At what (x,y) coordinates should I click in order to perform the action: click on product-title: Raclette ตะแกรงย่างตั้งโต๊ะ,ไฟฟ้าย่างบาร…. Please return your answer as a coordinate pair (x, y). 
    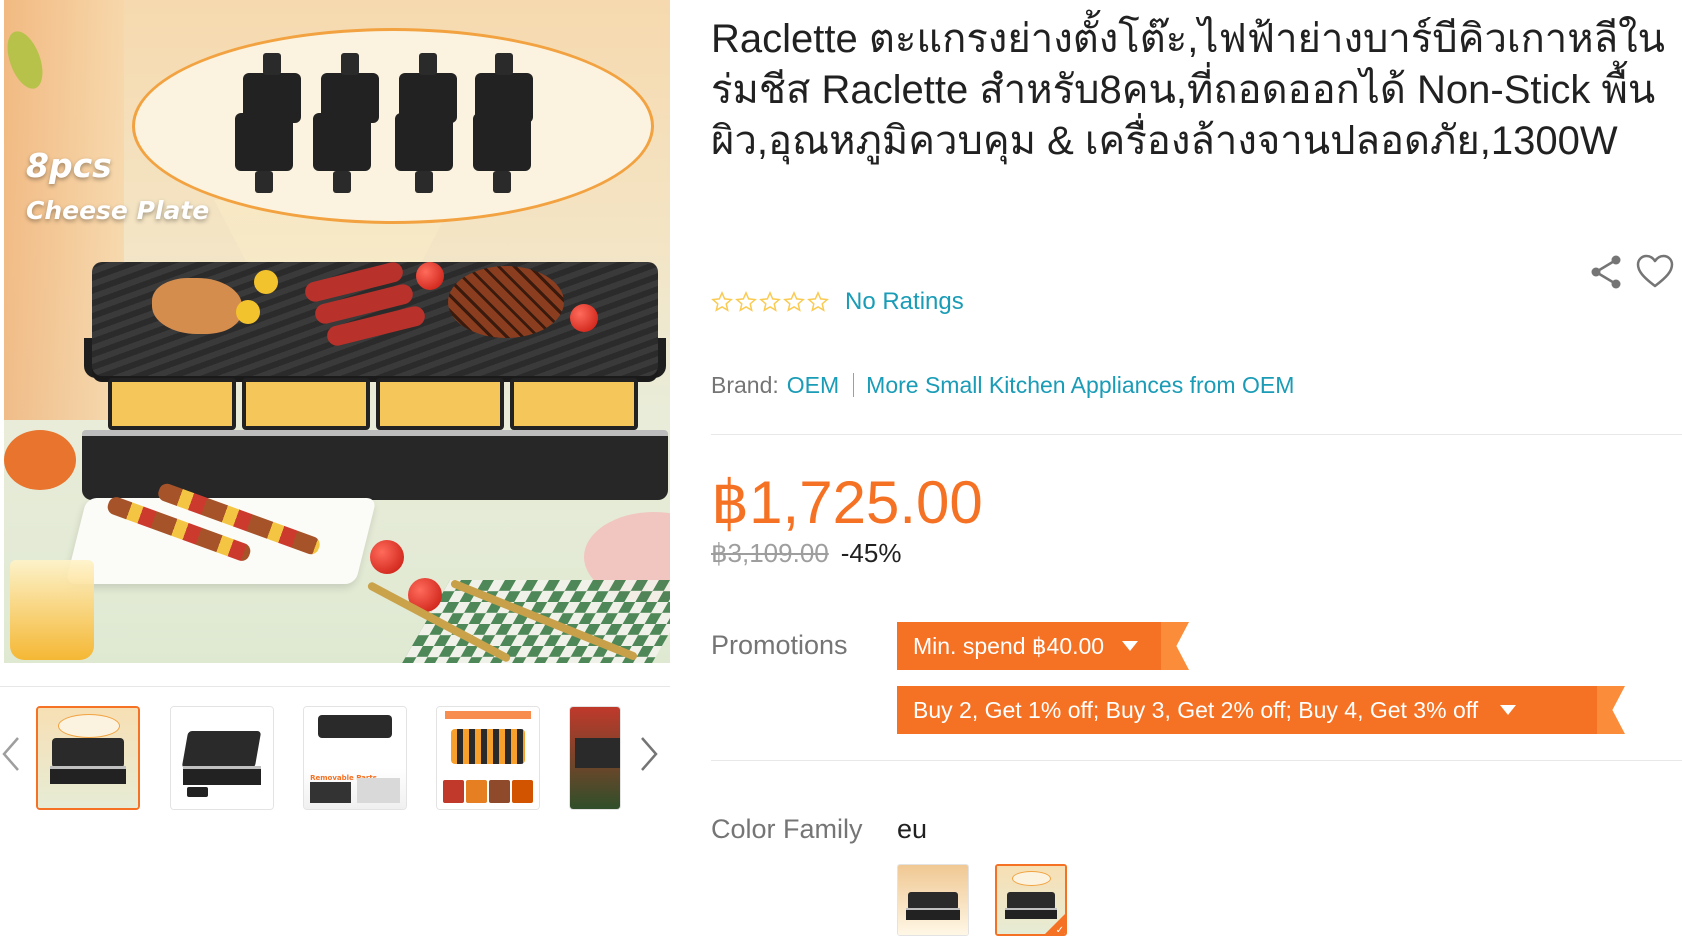
    Looking at the image, I should click on (1188, 90).